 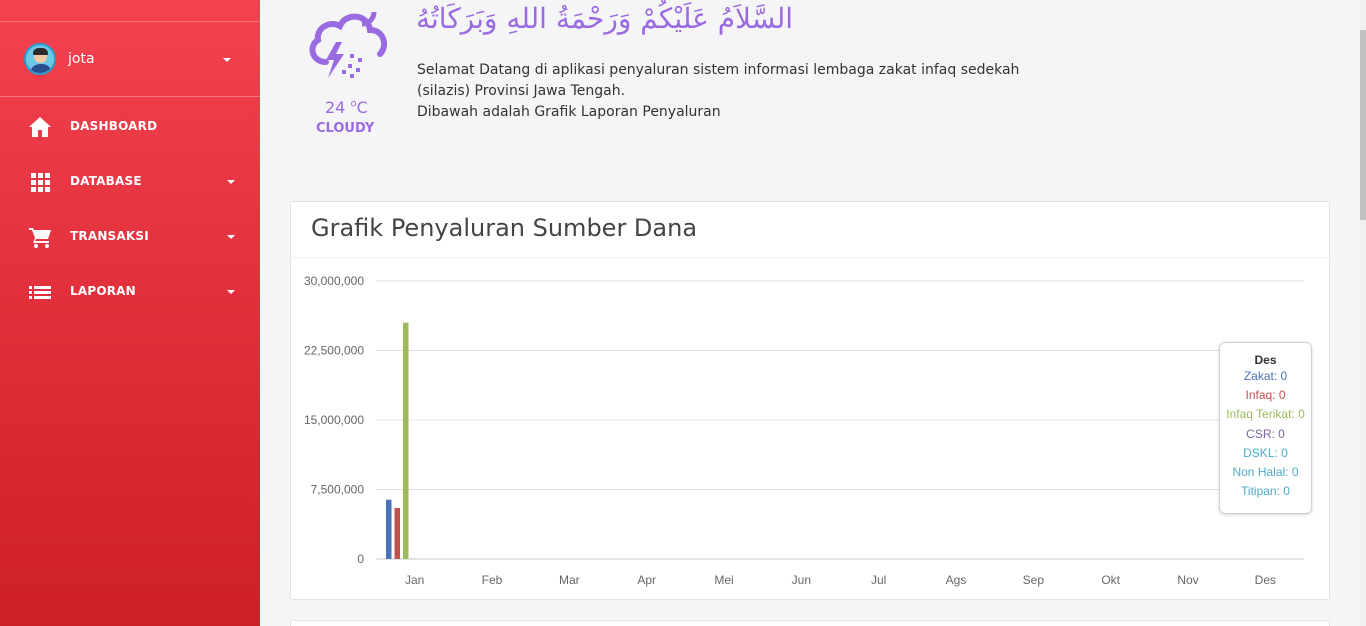 What do you see at coordinates (1265, 472) in the screenshot?
I see `tooltip-row: Non Halal: 0` at bounding box center [1265, 472].